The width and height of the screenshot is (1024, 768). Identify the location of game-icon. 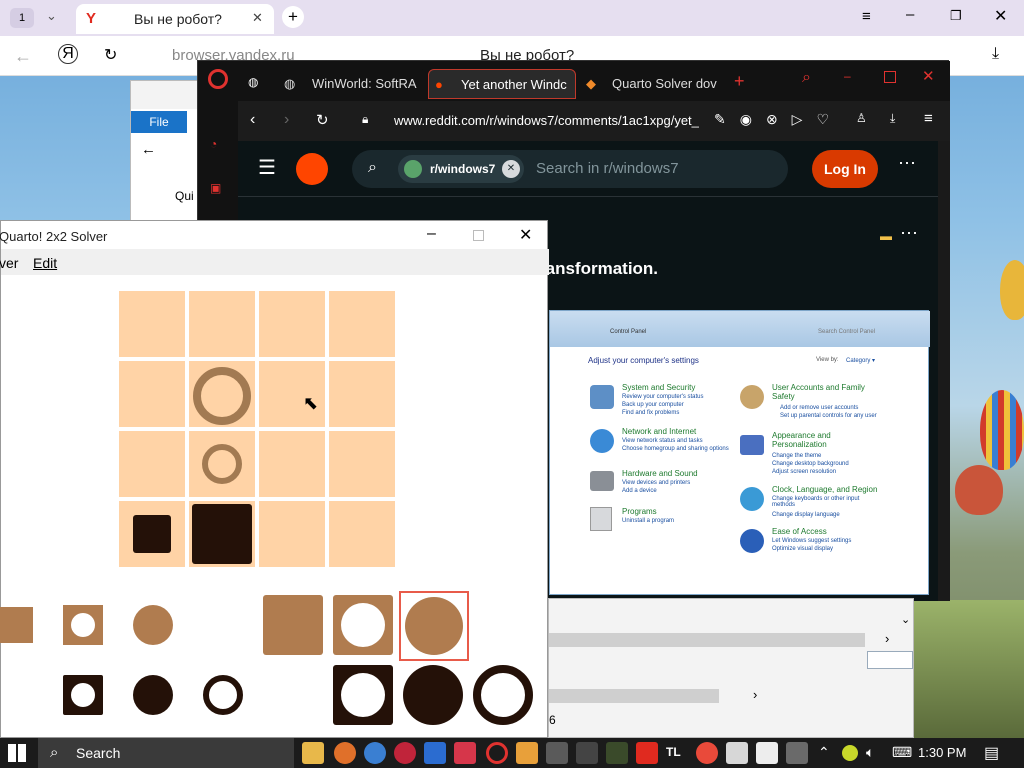
(557, 753).